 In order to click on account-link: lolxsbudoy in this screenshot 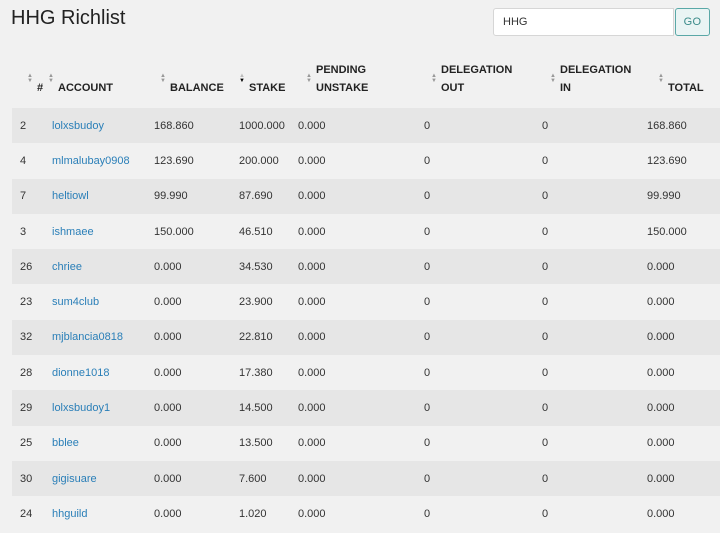, I will do `click(103, 126)`.